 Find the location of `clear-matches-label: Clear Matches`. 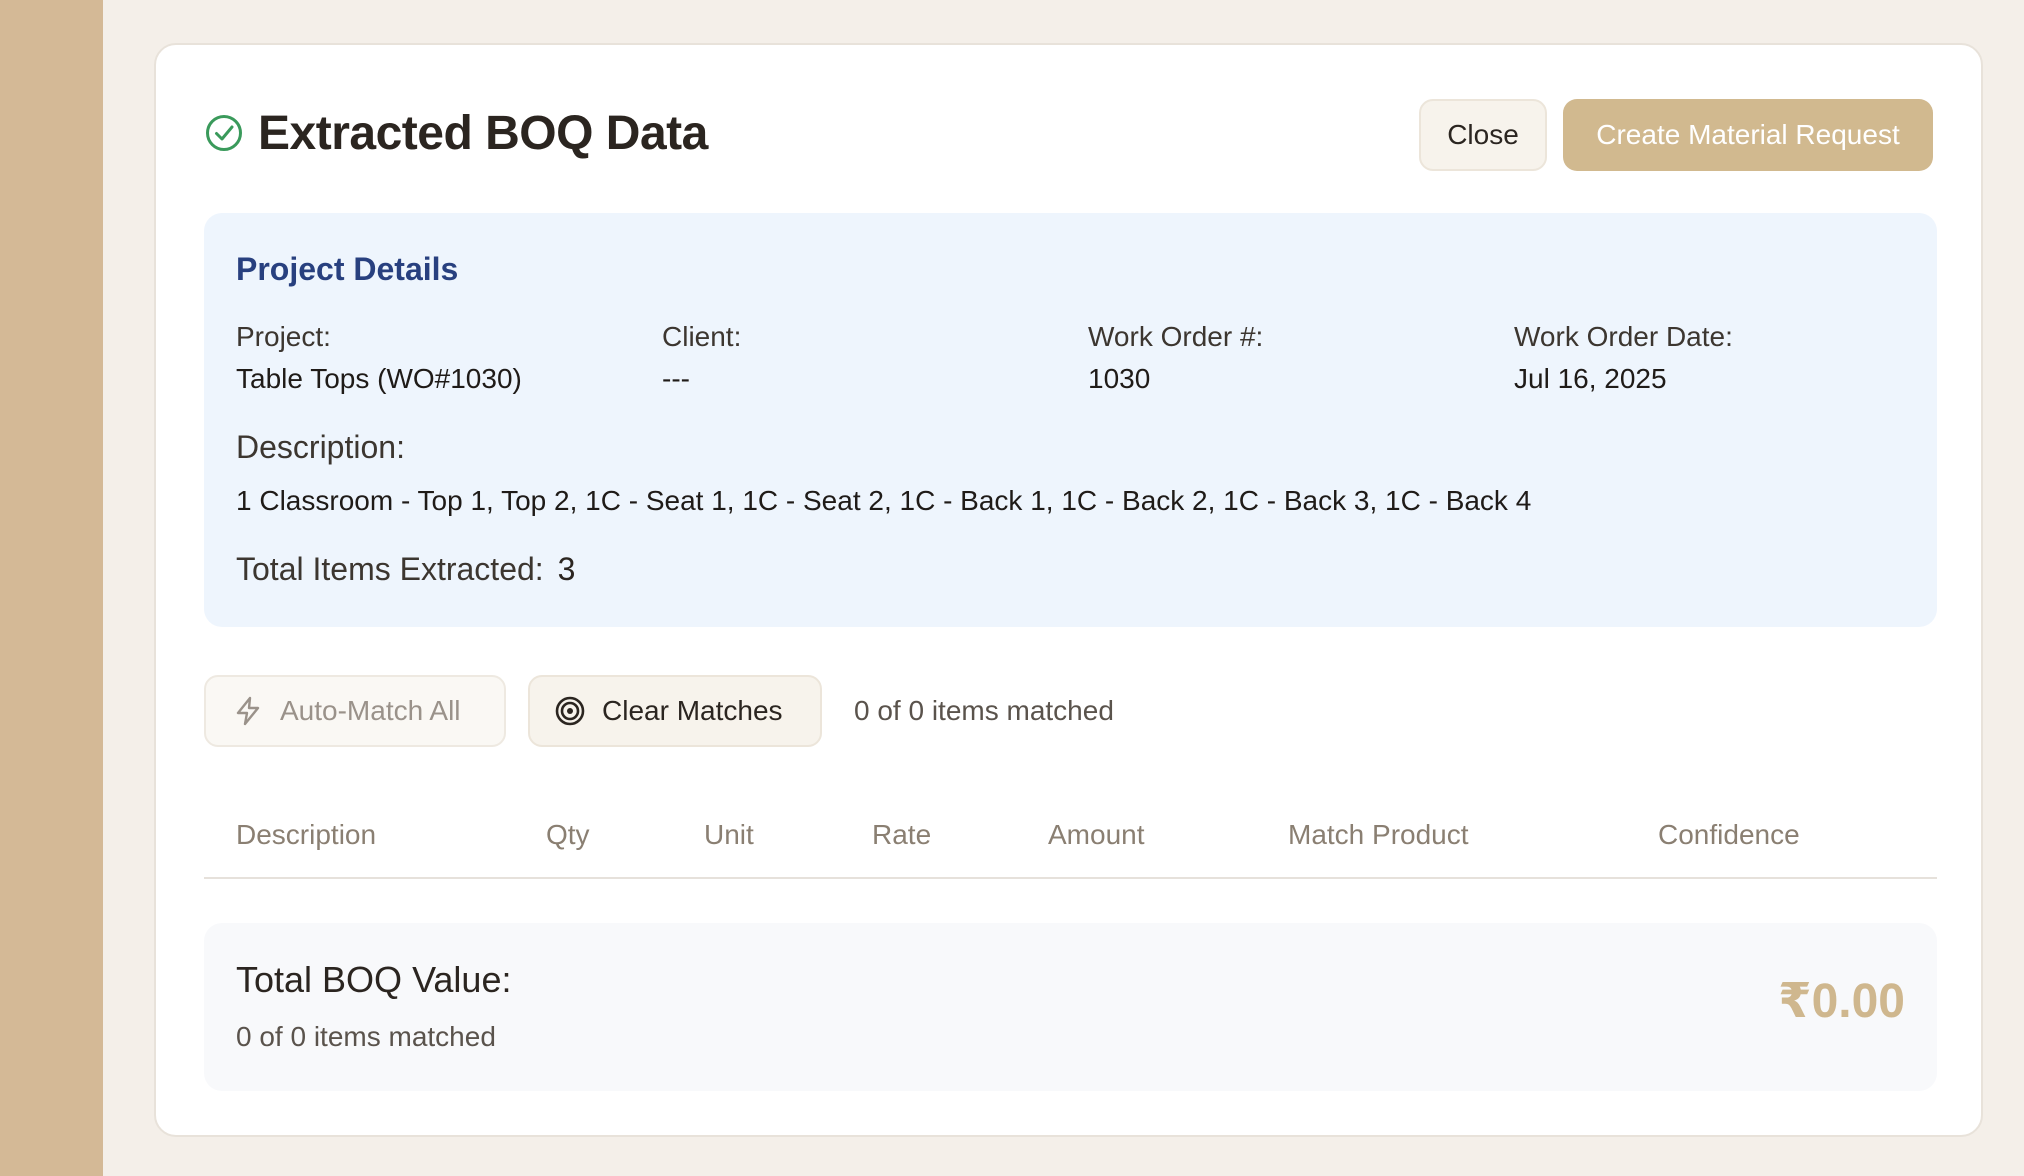

clear-matches-label: Clear Matches is located at coordinates (692, 710).